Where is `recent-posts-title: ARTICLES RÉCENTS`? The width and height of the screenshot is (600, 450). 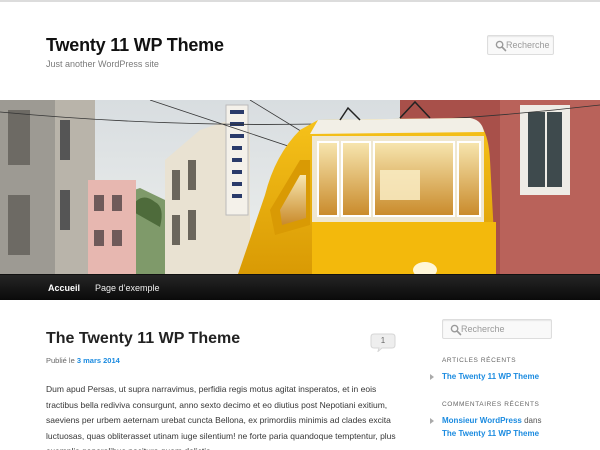
recent-posts-title: ARTICLES RÉCENTS is located at coordinates (479, 360).